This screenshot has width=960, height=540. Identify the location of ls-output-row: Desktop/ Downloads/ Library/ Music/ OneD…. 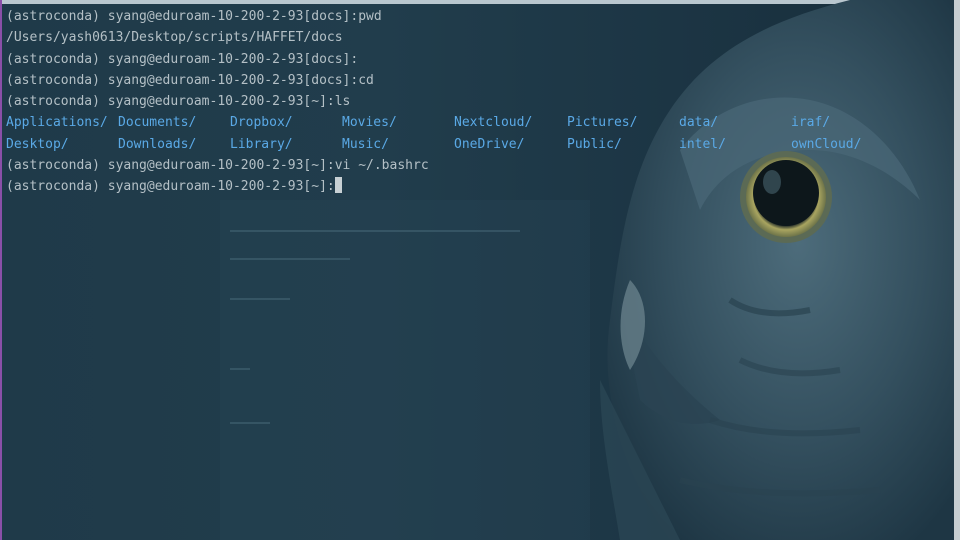
(476, 144).